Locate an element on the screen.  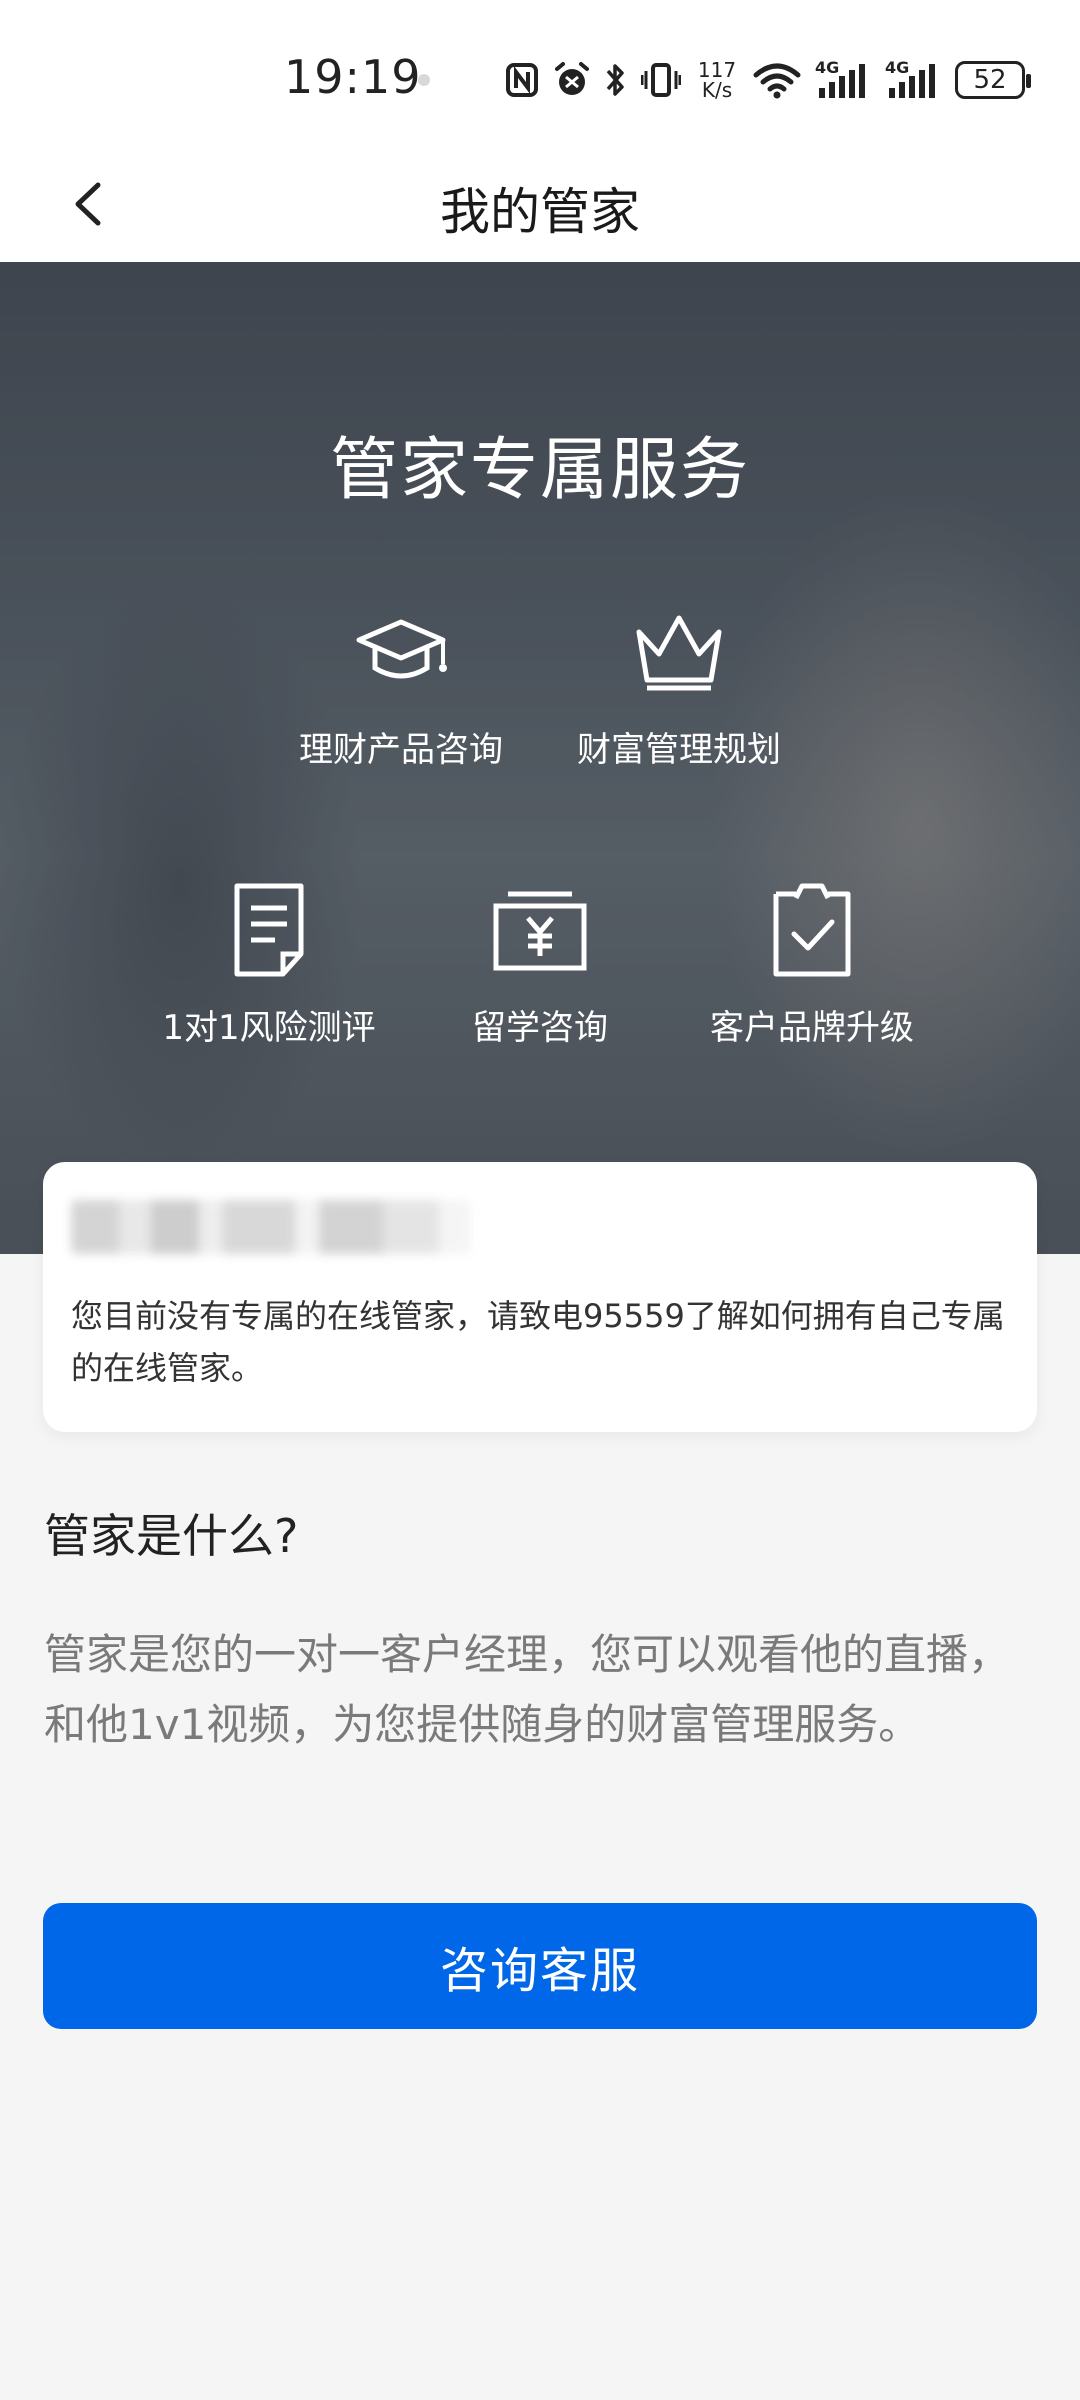
feature-study-abroad: 留学咨询 is located at coordinates (540, 964).